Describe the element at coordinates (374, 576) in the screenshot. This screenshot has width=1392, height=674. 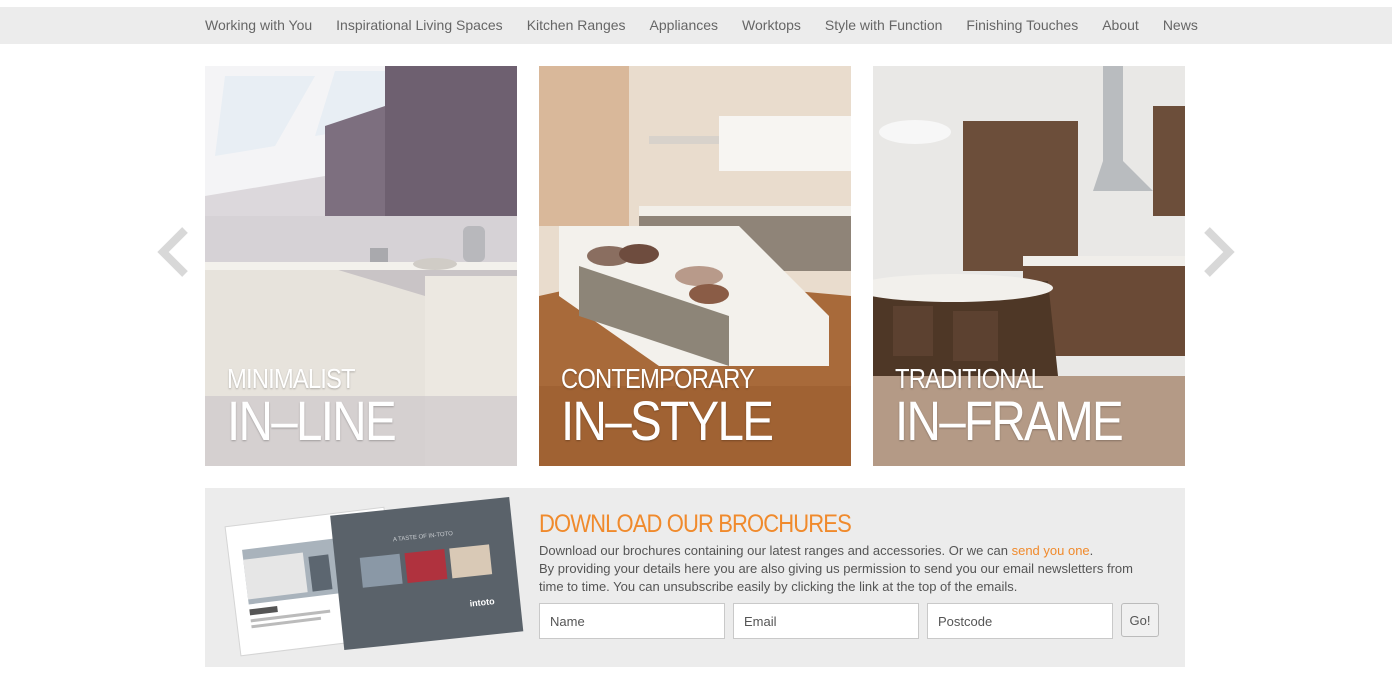
I see `brochure-covers-image: A TASTE OF IN-TOTO intoto` at that location.